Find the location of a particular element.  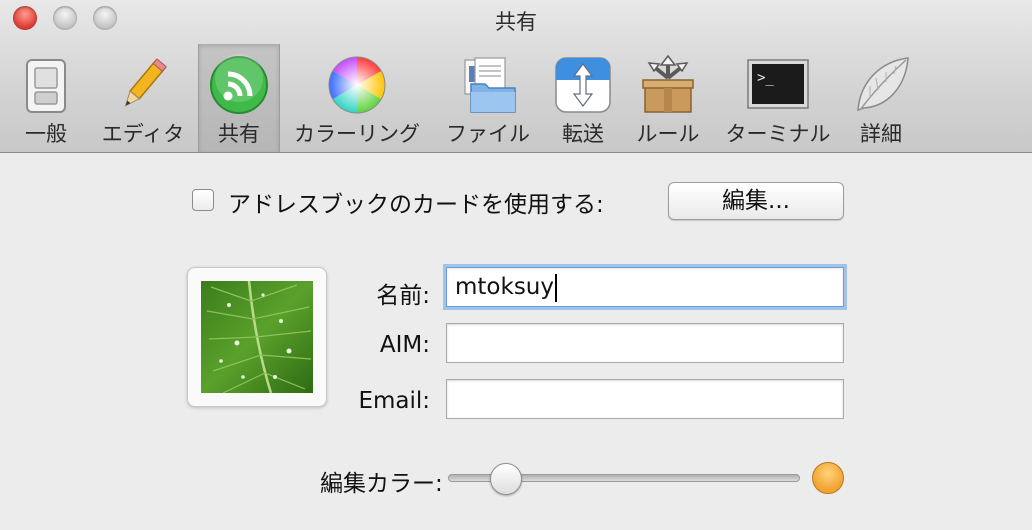

text-caret is located at coordinates (556, 287).